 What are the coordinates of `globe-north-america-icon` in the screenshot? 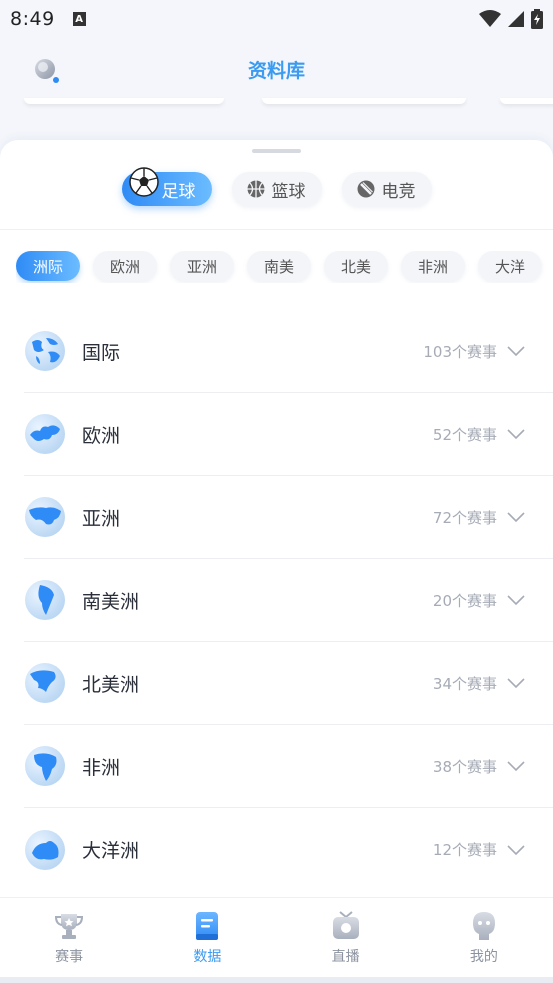 It's located at (45, 683).